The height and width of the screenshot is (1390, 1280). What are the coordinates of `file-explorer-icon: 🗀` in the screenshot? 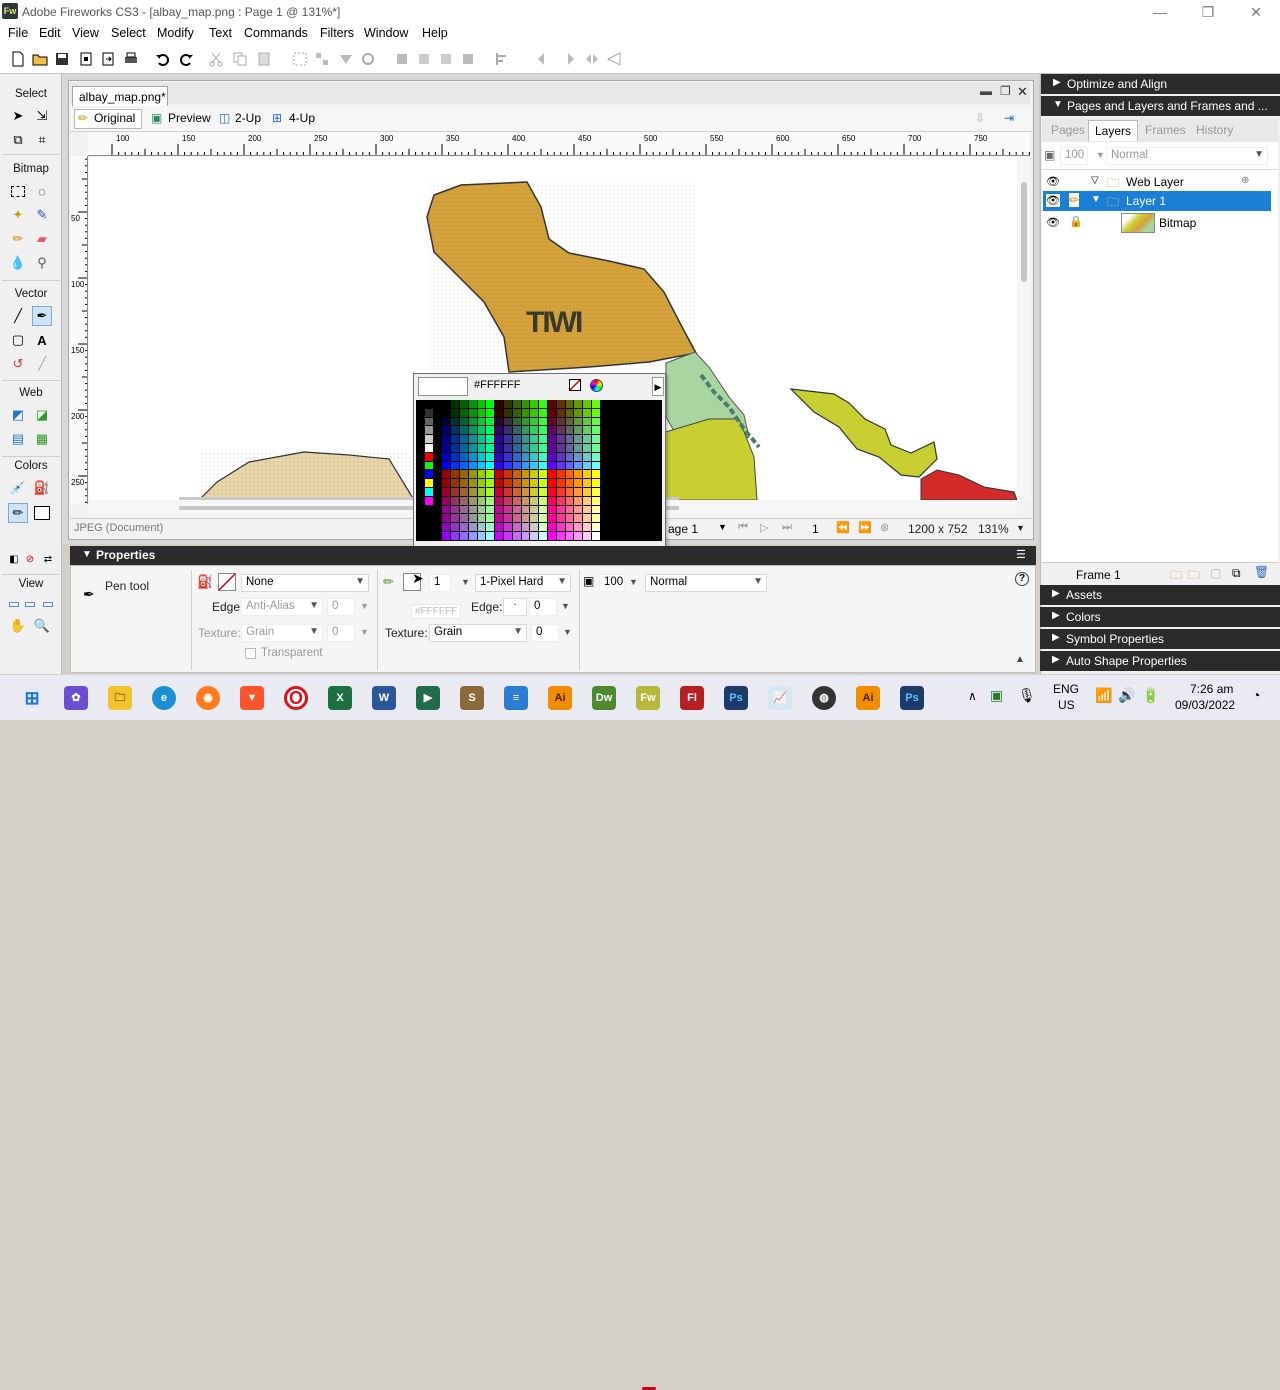 It's located at (120, 698).